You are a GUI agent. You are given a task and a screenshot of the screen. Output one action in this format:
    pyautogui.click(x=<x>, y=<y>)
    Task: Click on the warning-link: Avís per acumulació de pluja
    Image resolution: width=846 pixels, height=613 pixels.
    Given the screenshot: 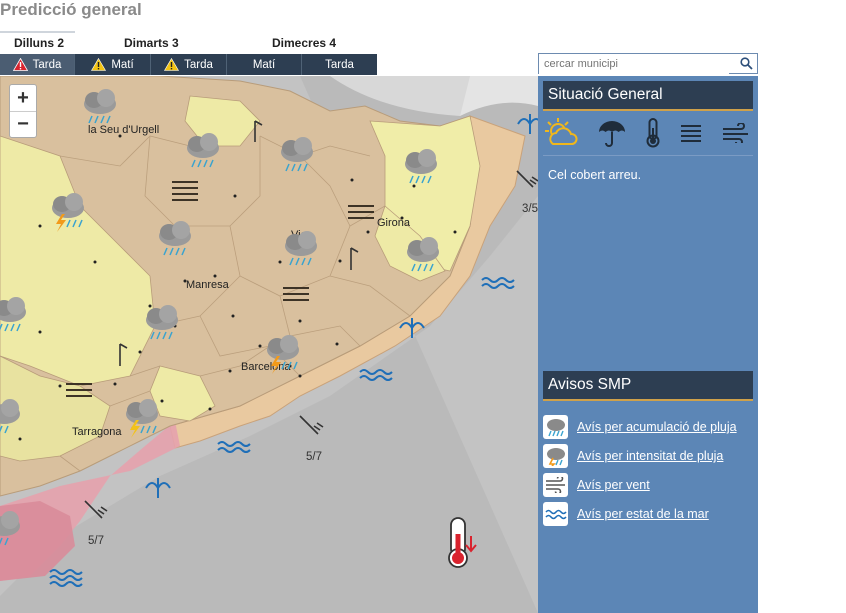 What is the action you would take?
    pyautogui.click(x=657, y=427)
    